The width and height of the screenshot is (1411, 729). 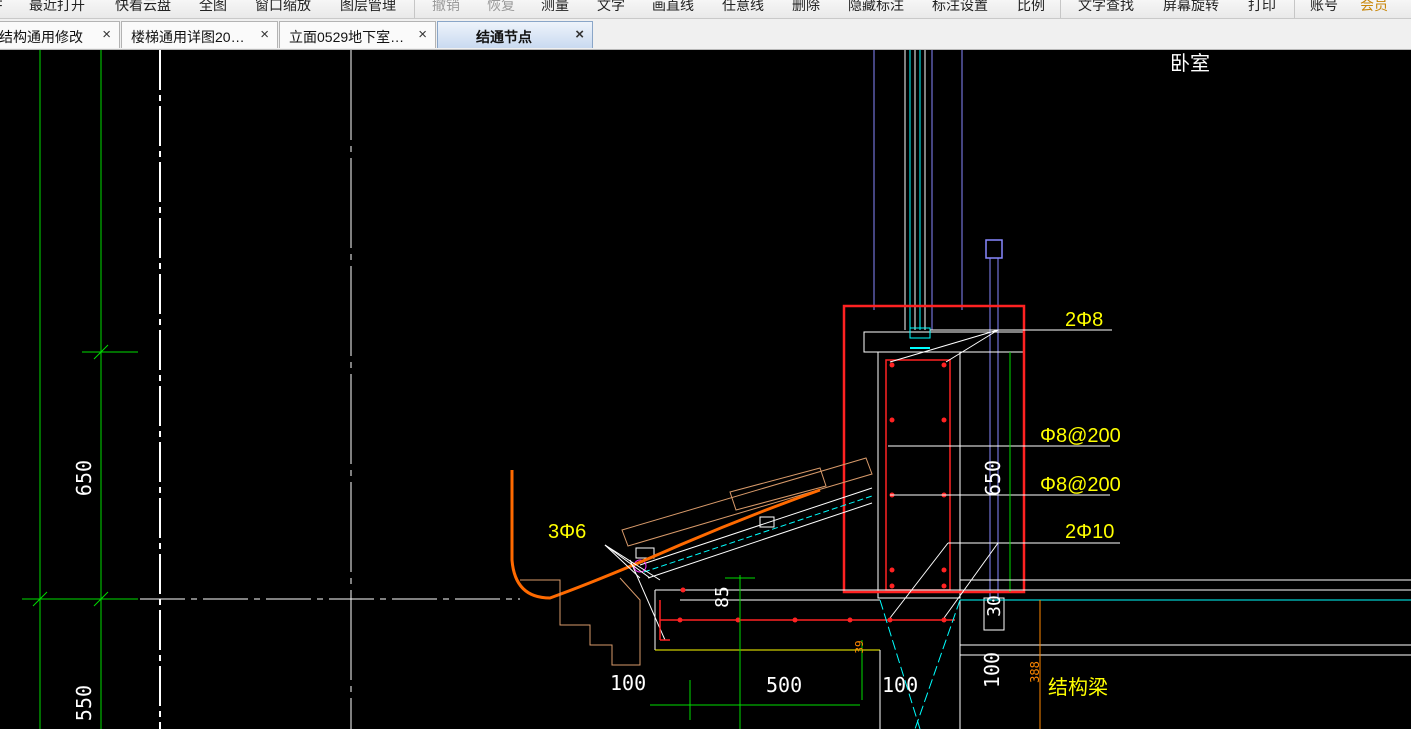 What do you see at coordinates (1374, 7) in the screenshot?
I see `vip-button: 会员` at bounding box center [1374, 7].